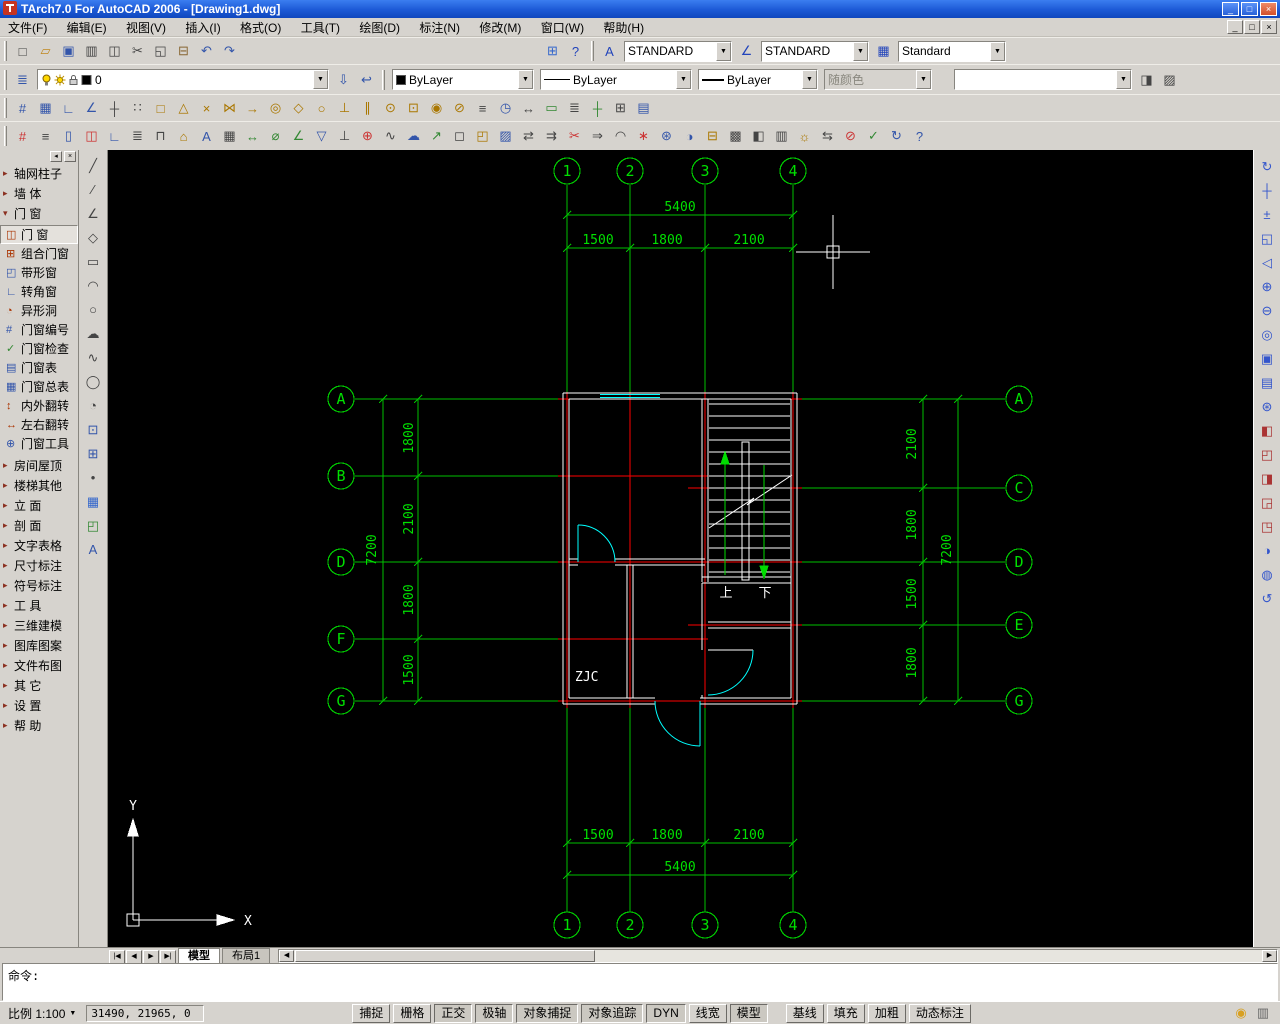  What do you see at coordinates (160, 136) in the screenshot?
I see `tarch-balcony-icon: ⊓` at bounding box center [160, 136].